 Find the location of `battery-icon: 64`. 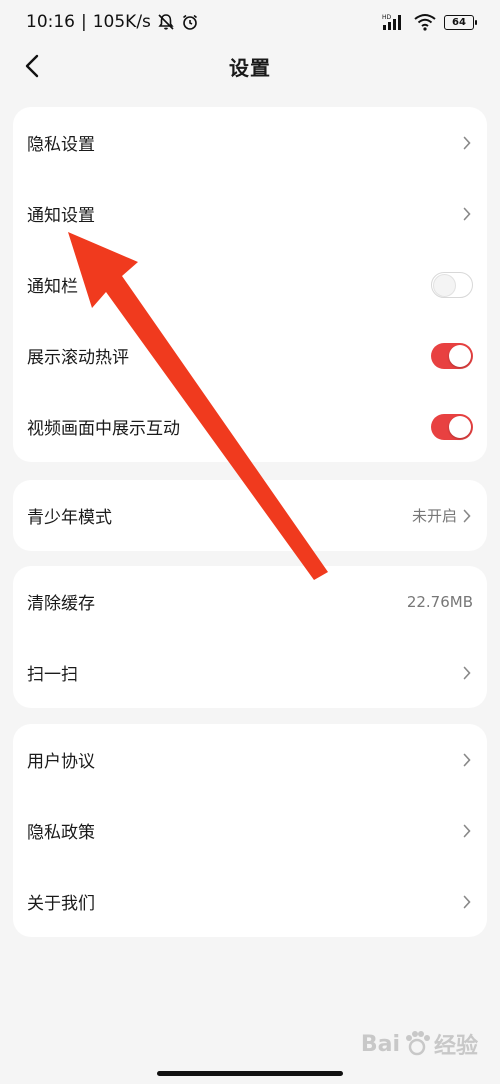

battery-icon: 64 is located at coordinates (460, 22).